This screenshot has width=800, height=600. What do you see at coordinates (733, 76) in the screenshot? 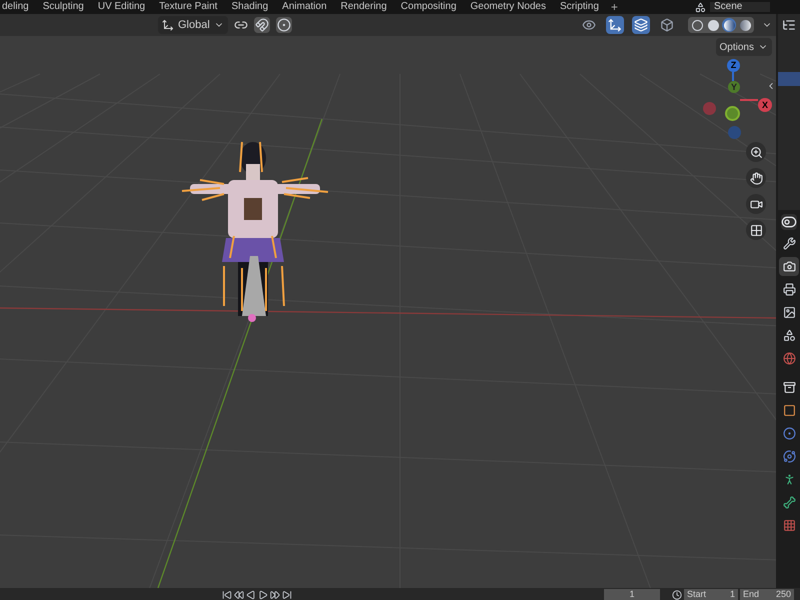
I see `z-axis-line` at bounding box center [733, 76].